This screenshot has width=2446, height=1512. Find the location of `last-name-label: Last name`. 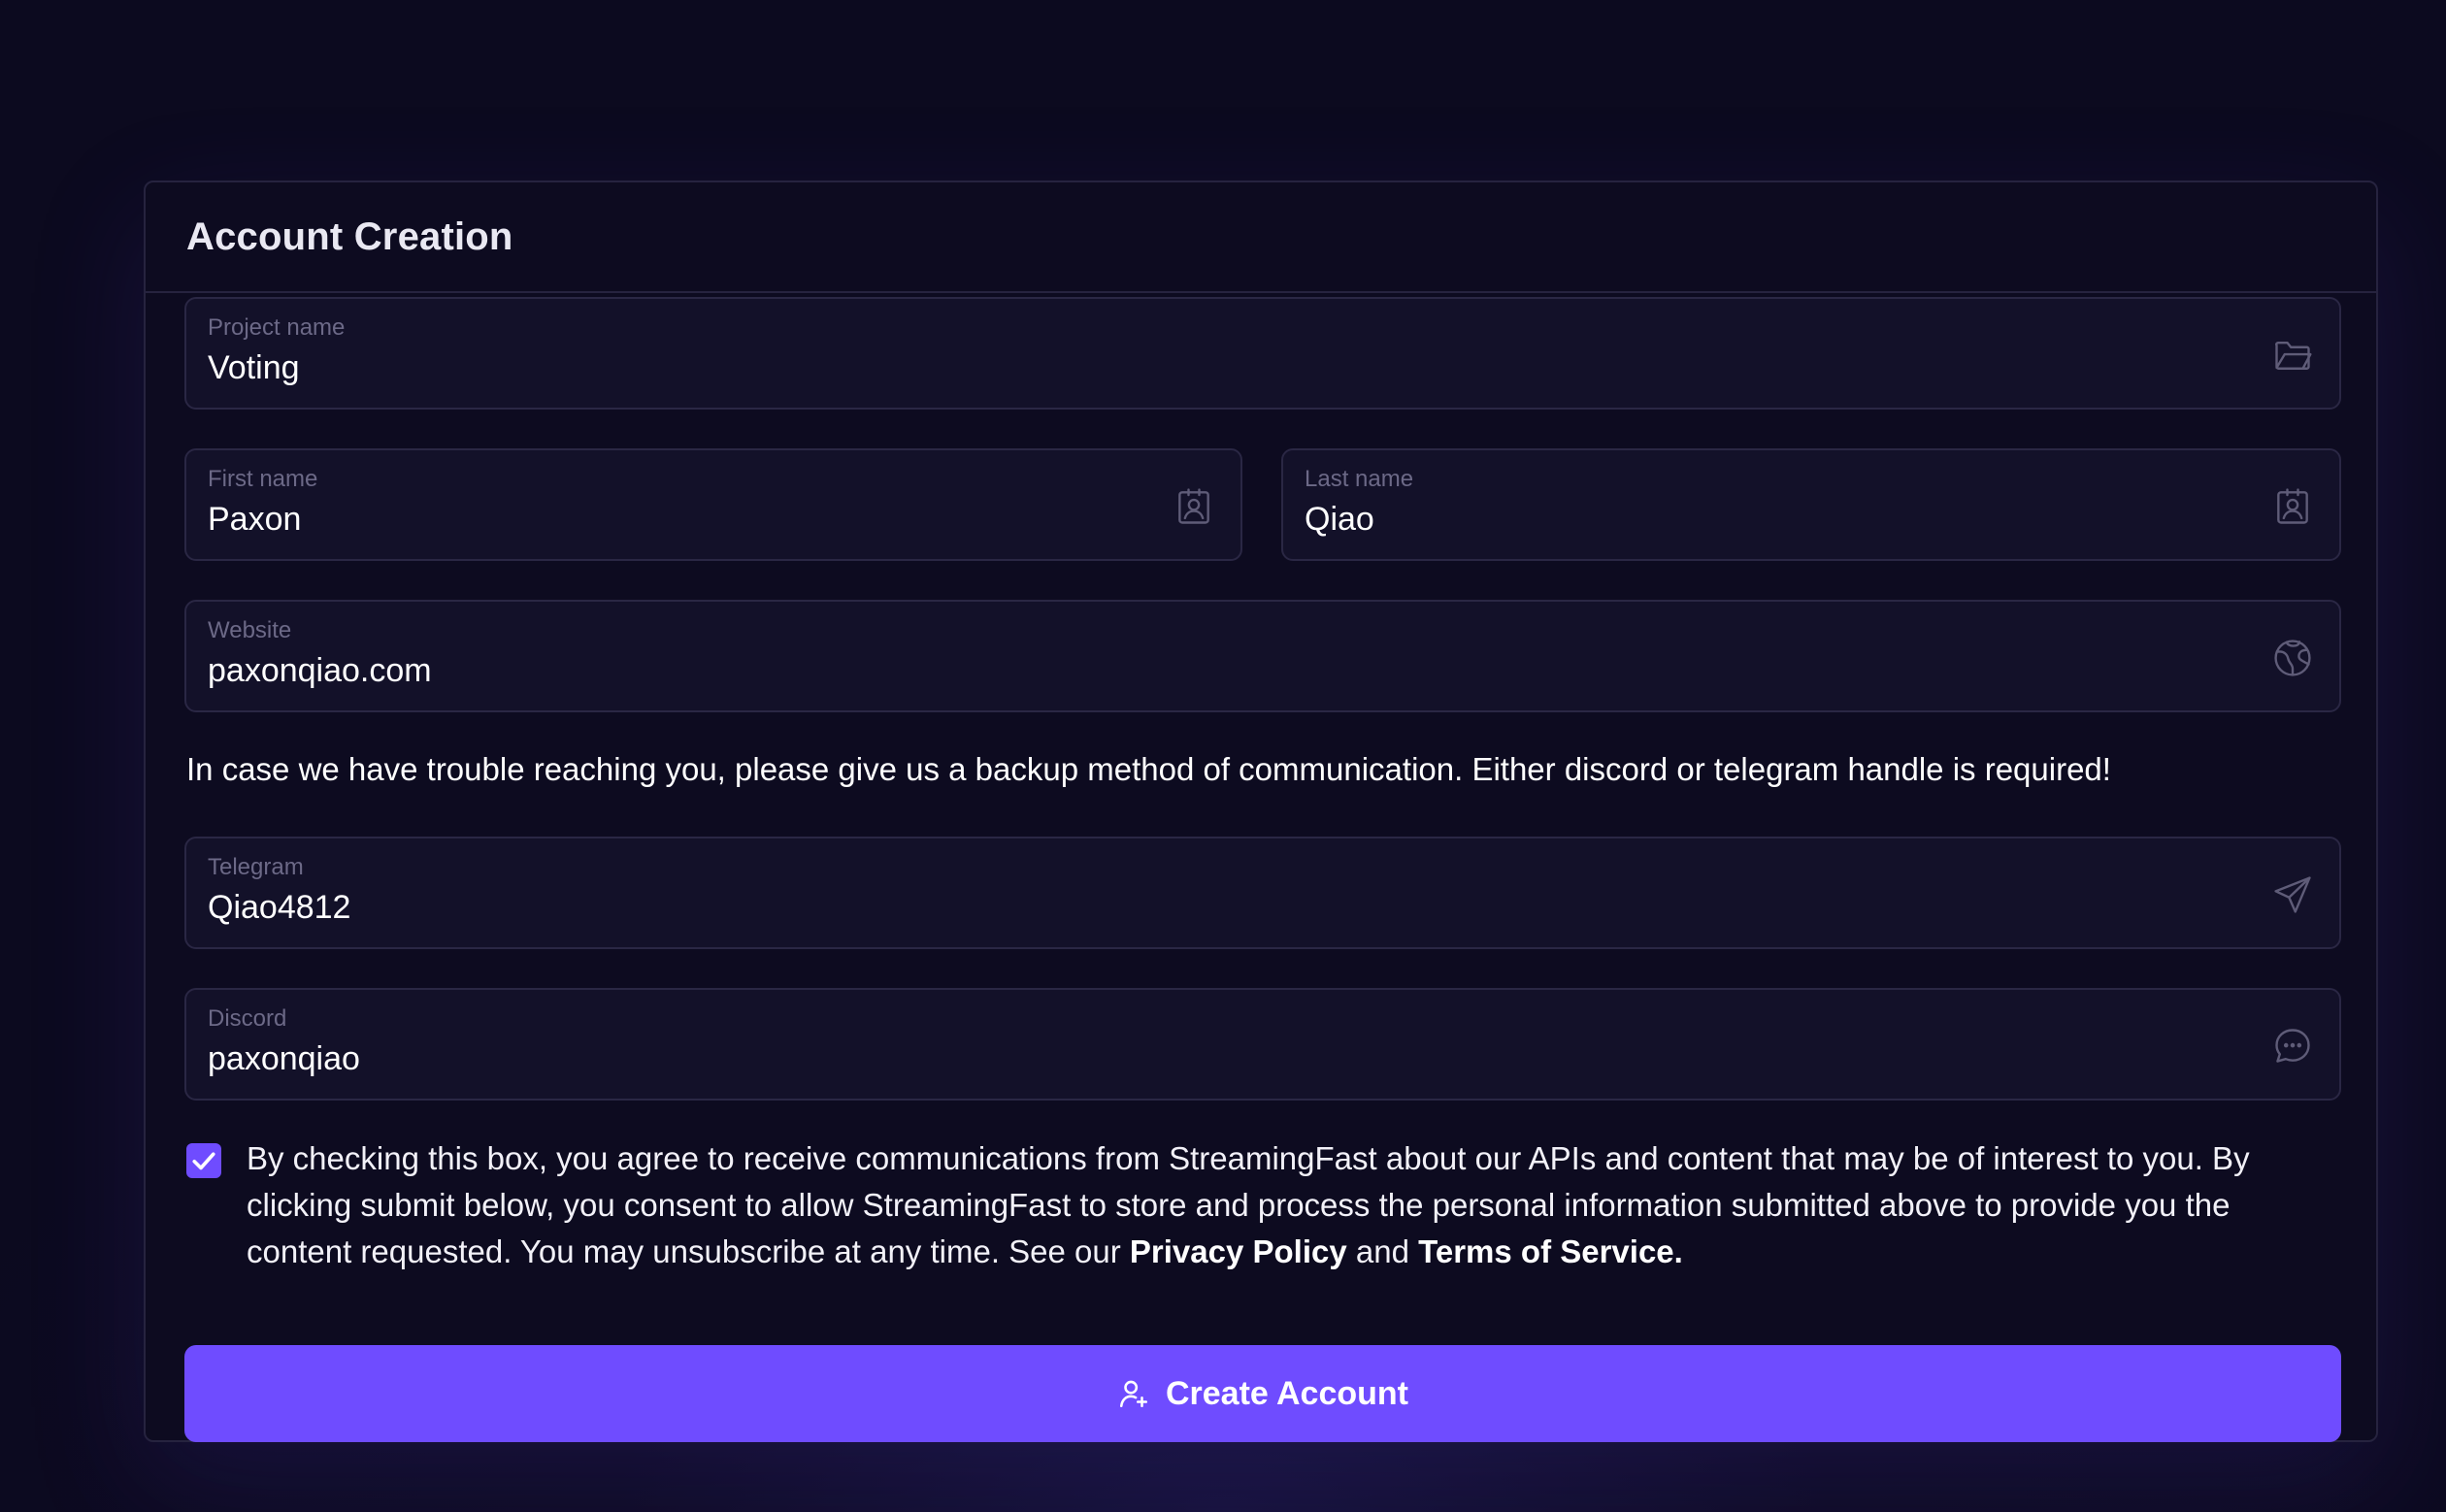

last-name-label: Last name is located at coordinates (1359, 479).